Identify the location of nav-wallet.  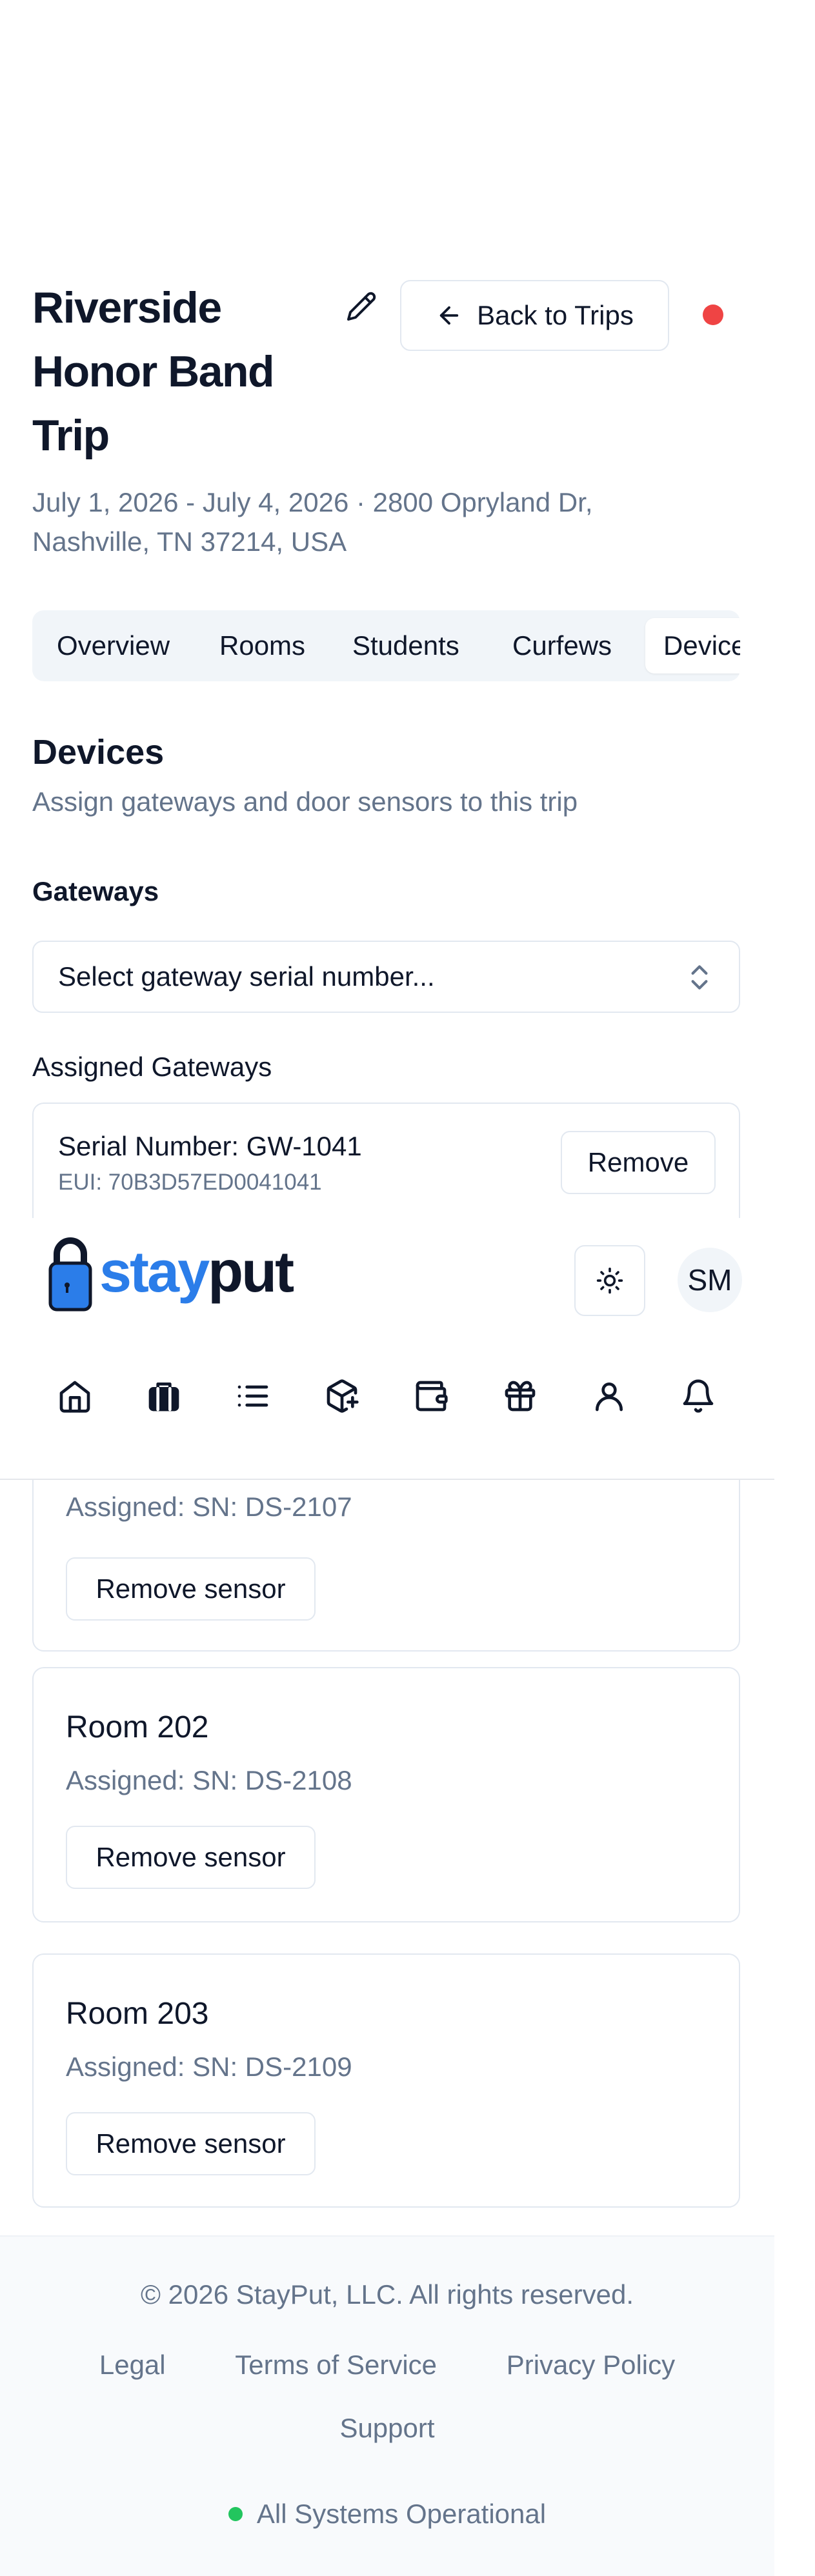
(431, 1396).